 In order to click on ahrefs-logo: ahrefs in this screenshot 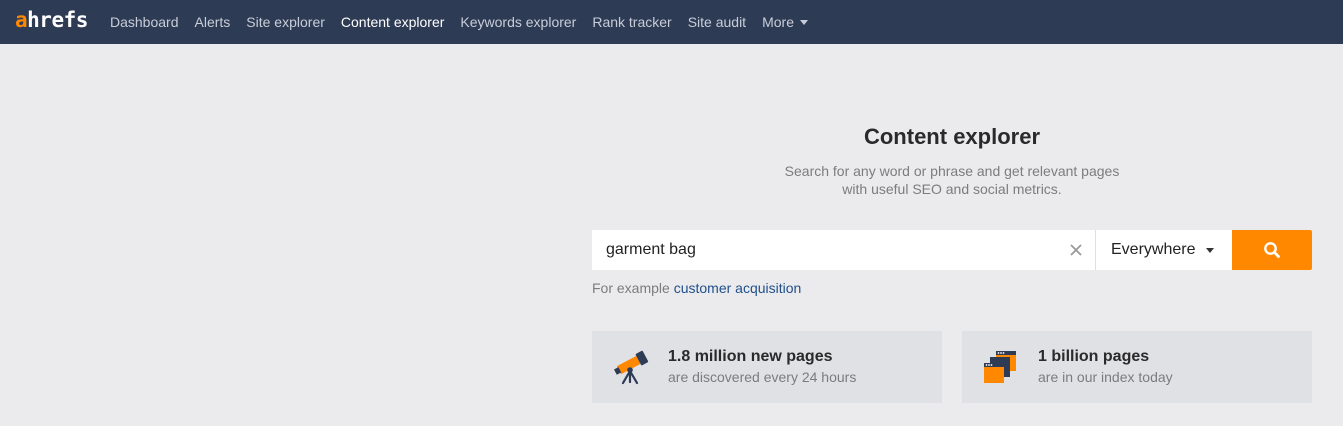, I will do `click(51, 20)`.